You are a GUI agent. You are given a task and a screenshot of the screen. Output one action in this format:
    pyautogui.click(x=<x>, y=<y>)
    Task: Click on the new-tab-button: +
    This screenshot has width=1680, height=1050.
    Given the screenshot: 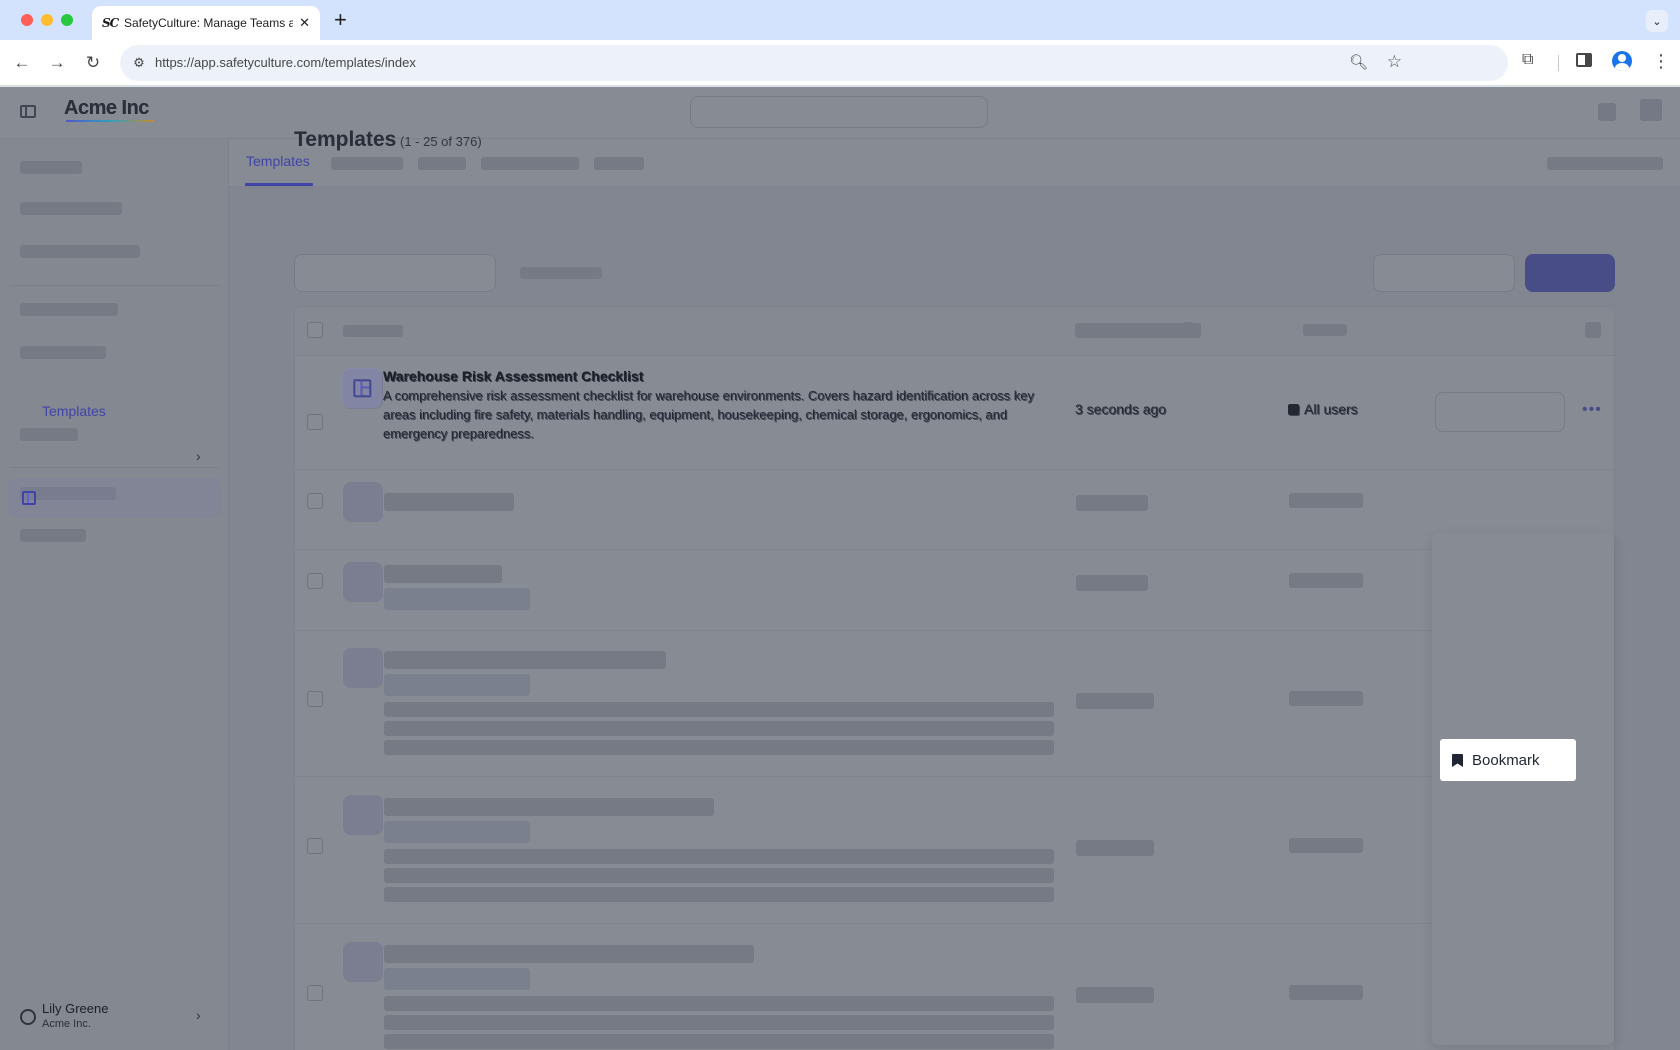 What is the action you would take?
    pyautogui.click(x=340, y=20)
    